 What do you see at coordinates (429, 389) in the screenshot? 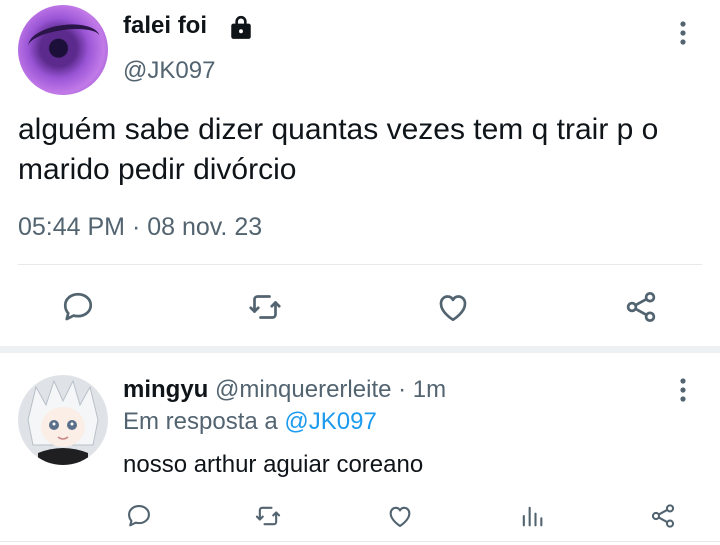
I see `reply-time: 1m` at bounding box center [429, 389].